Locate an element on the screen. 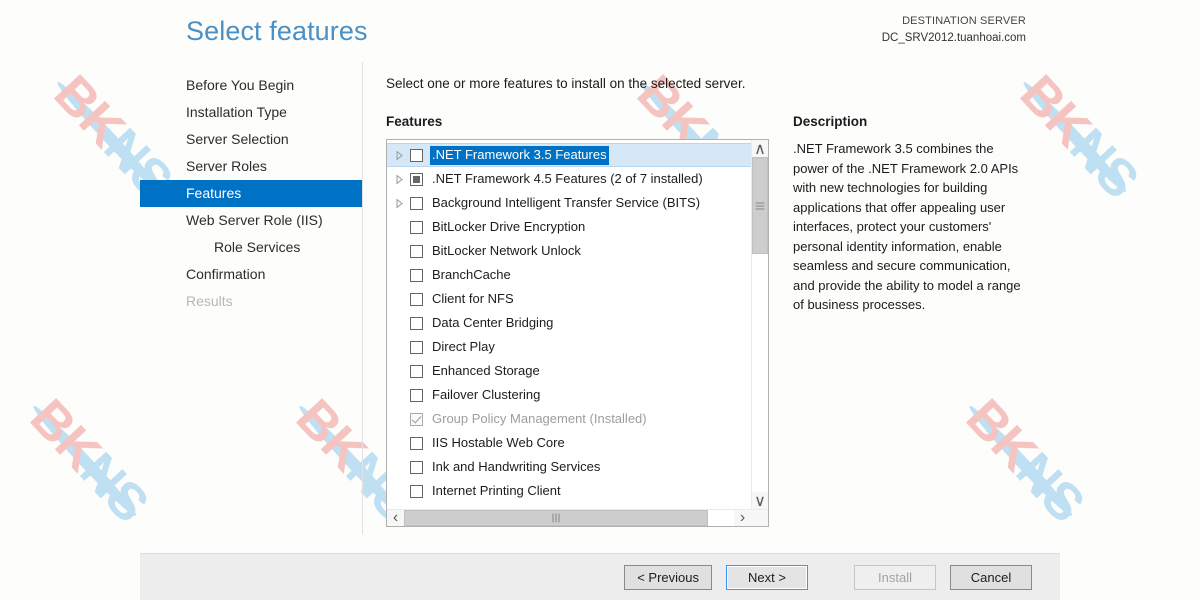 This screenshot has height=600, width=1200. sidebar-item-server-selection: Server Selection is located at coordinates (251, 139).